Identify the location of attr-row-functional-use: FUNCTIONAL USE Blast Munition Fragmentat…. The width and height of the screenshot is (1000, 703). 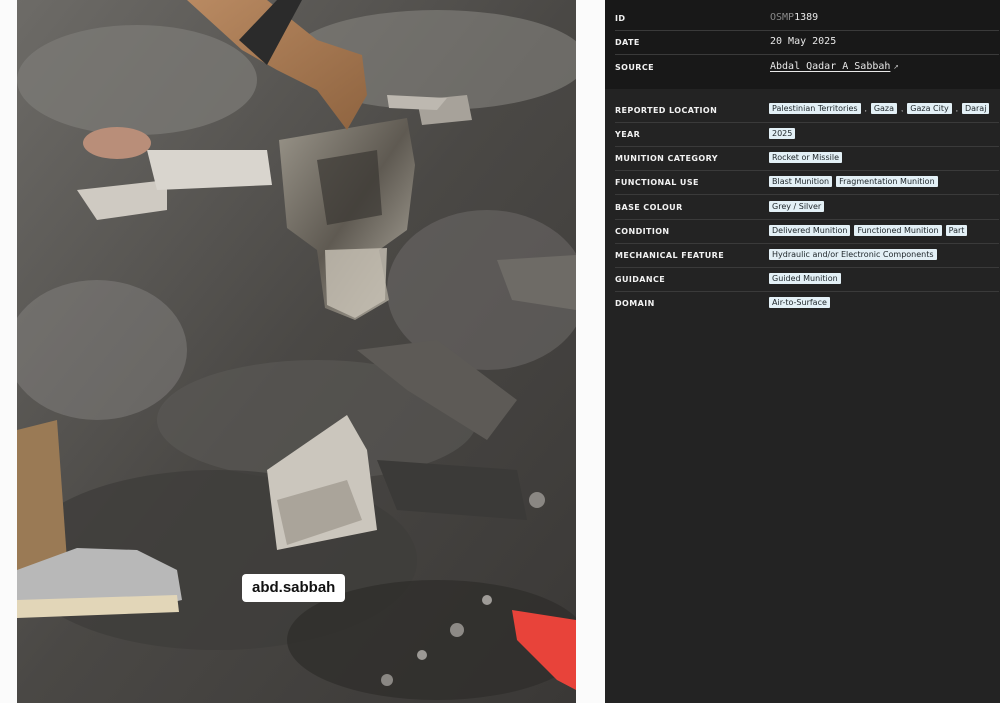
(807, 183).